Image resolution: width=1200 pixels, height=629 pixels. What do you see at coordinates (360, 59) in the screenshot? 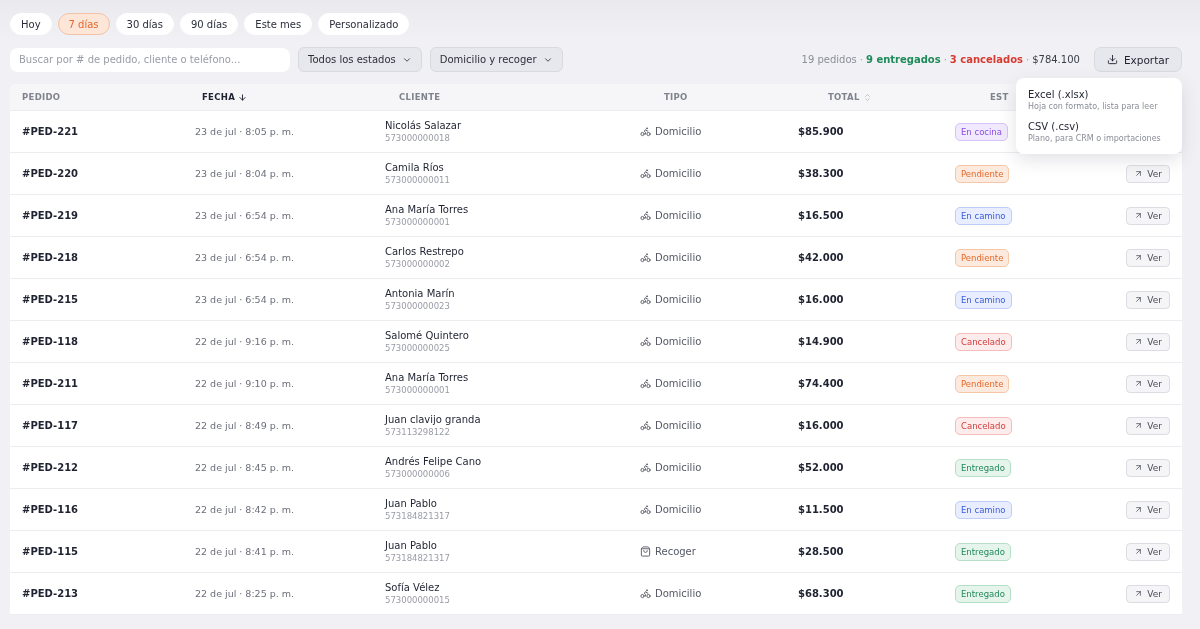
I see `filter-dropdown: Todos los estados` at bounding box center [360, 59].